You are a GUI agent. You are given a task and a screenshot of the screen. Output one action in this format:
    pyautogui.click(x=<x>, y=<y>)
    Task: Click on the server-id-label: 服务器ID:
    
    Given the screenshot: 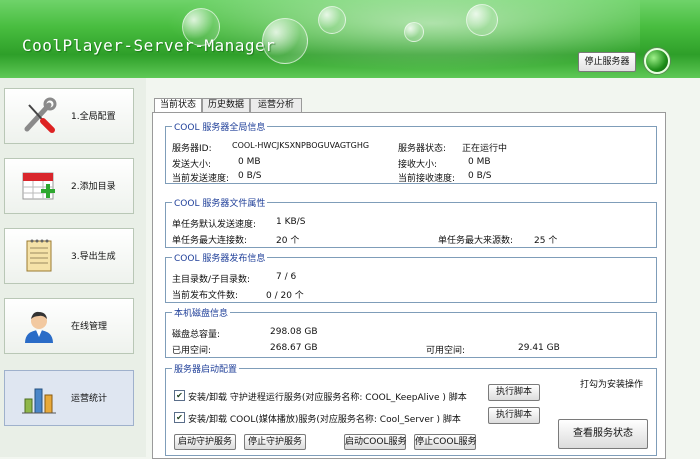 What is the action you would take?
    pyautogui.click(x=192, y=149)
    